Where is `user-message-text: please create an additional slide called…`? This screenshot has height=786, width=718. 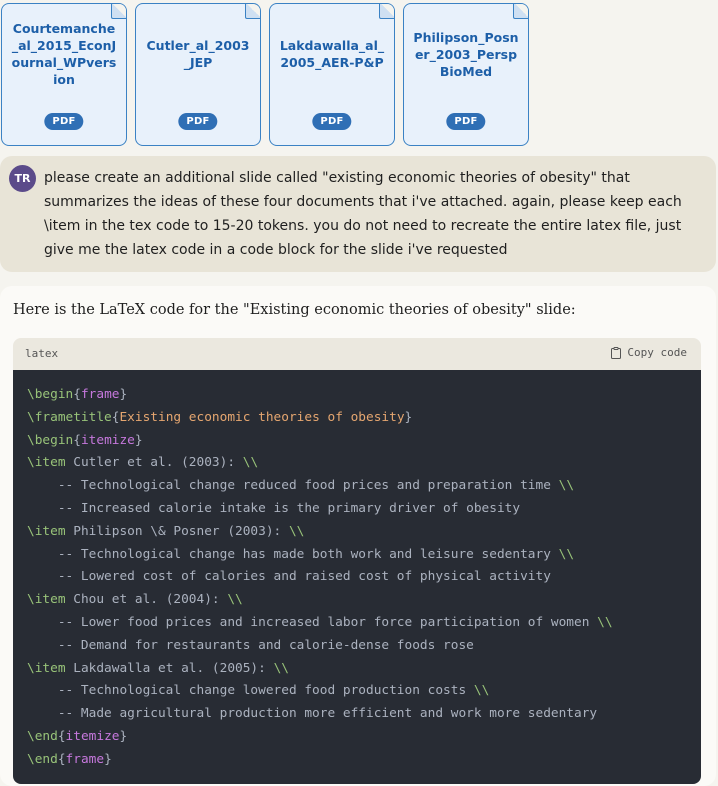 user-message-text: please create an additional slide called… is located at coordinates (363, 214).